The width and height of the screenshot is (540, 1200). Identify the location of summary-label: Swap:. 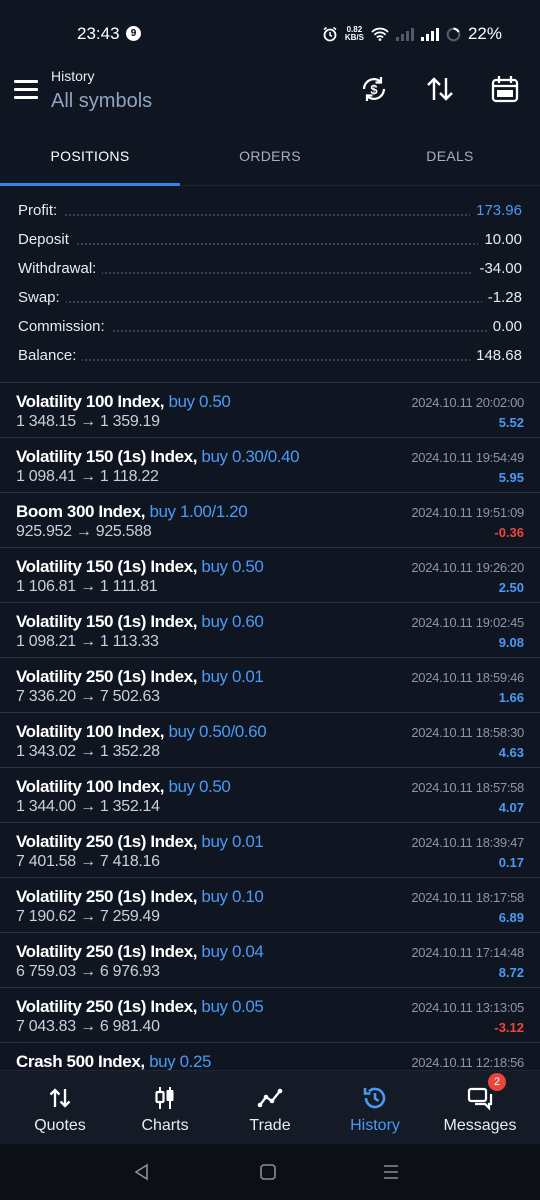
(42, 297).